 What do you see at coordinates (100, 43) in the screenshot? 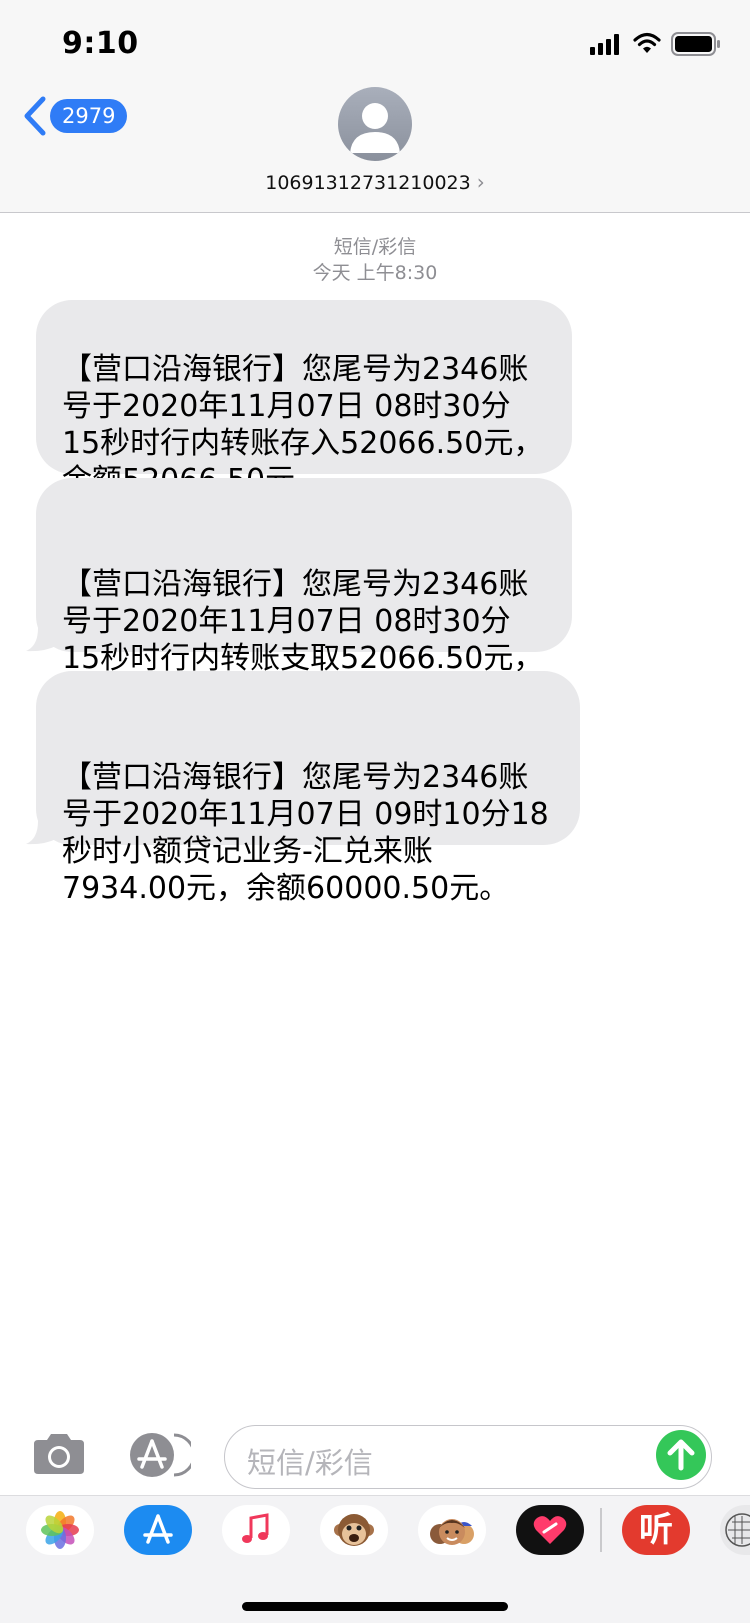
I see `status-time: 9:10` at bounding box center [100, 43].